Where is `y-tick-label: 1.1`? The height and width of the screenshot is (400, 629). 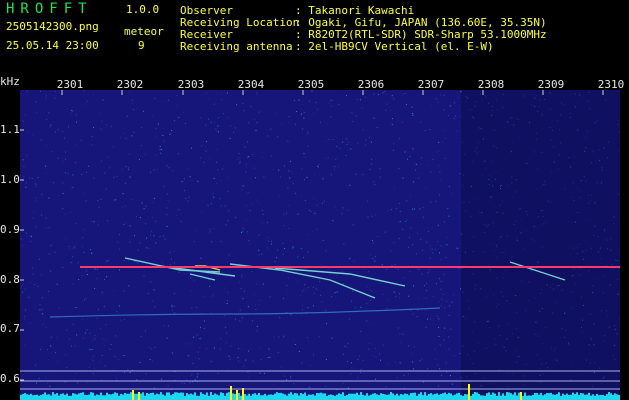
y-tick-label: 1.1 is located at coordinates (10, 129).